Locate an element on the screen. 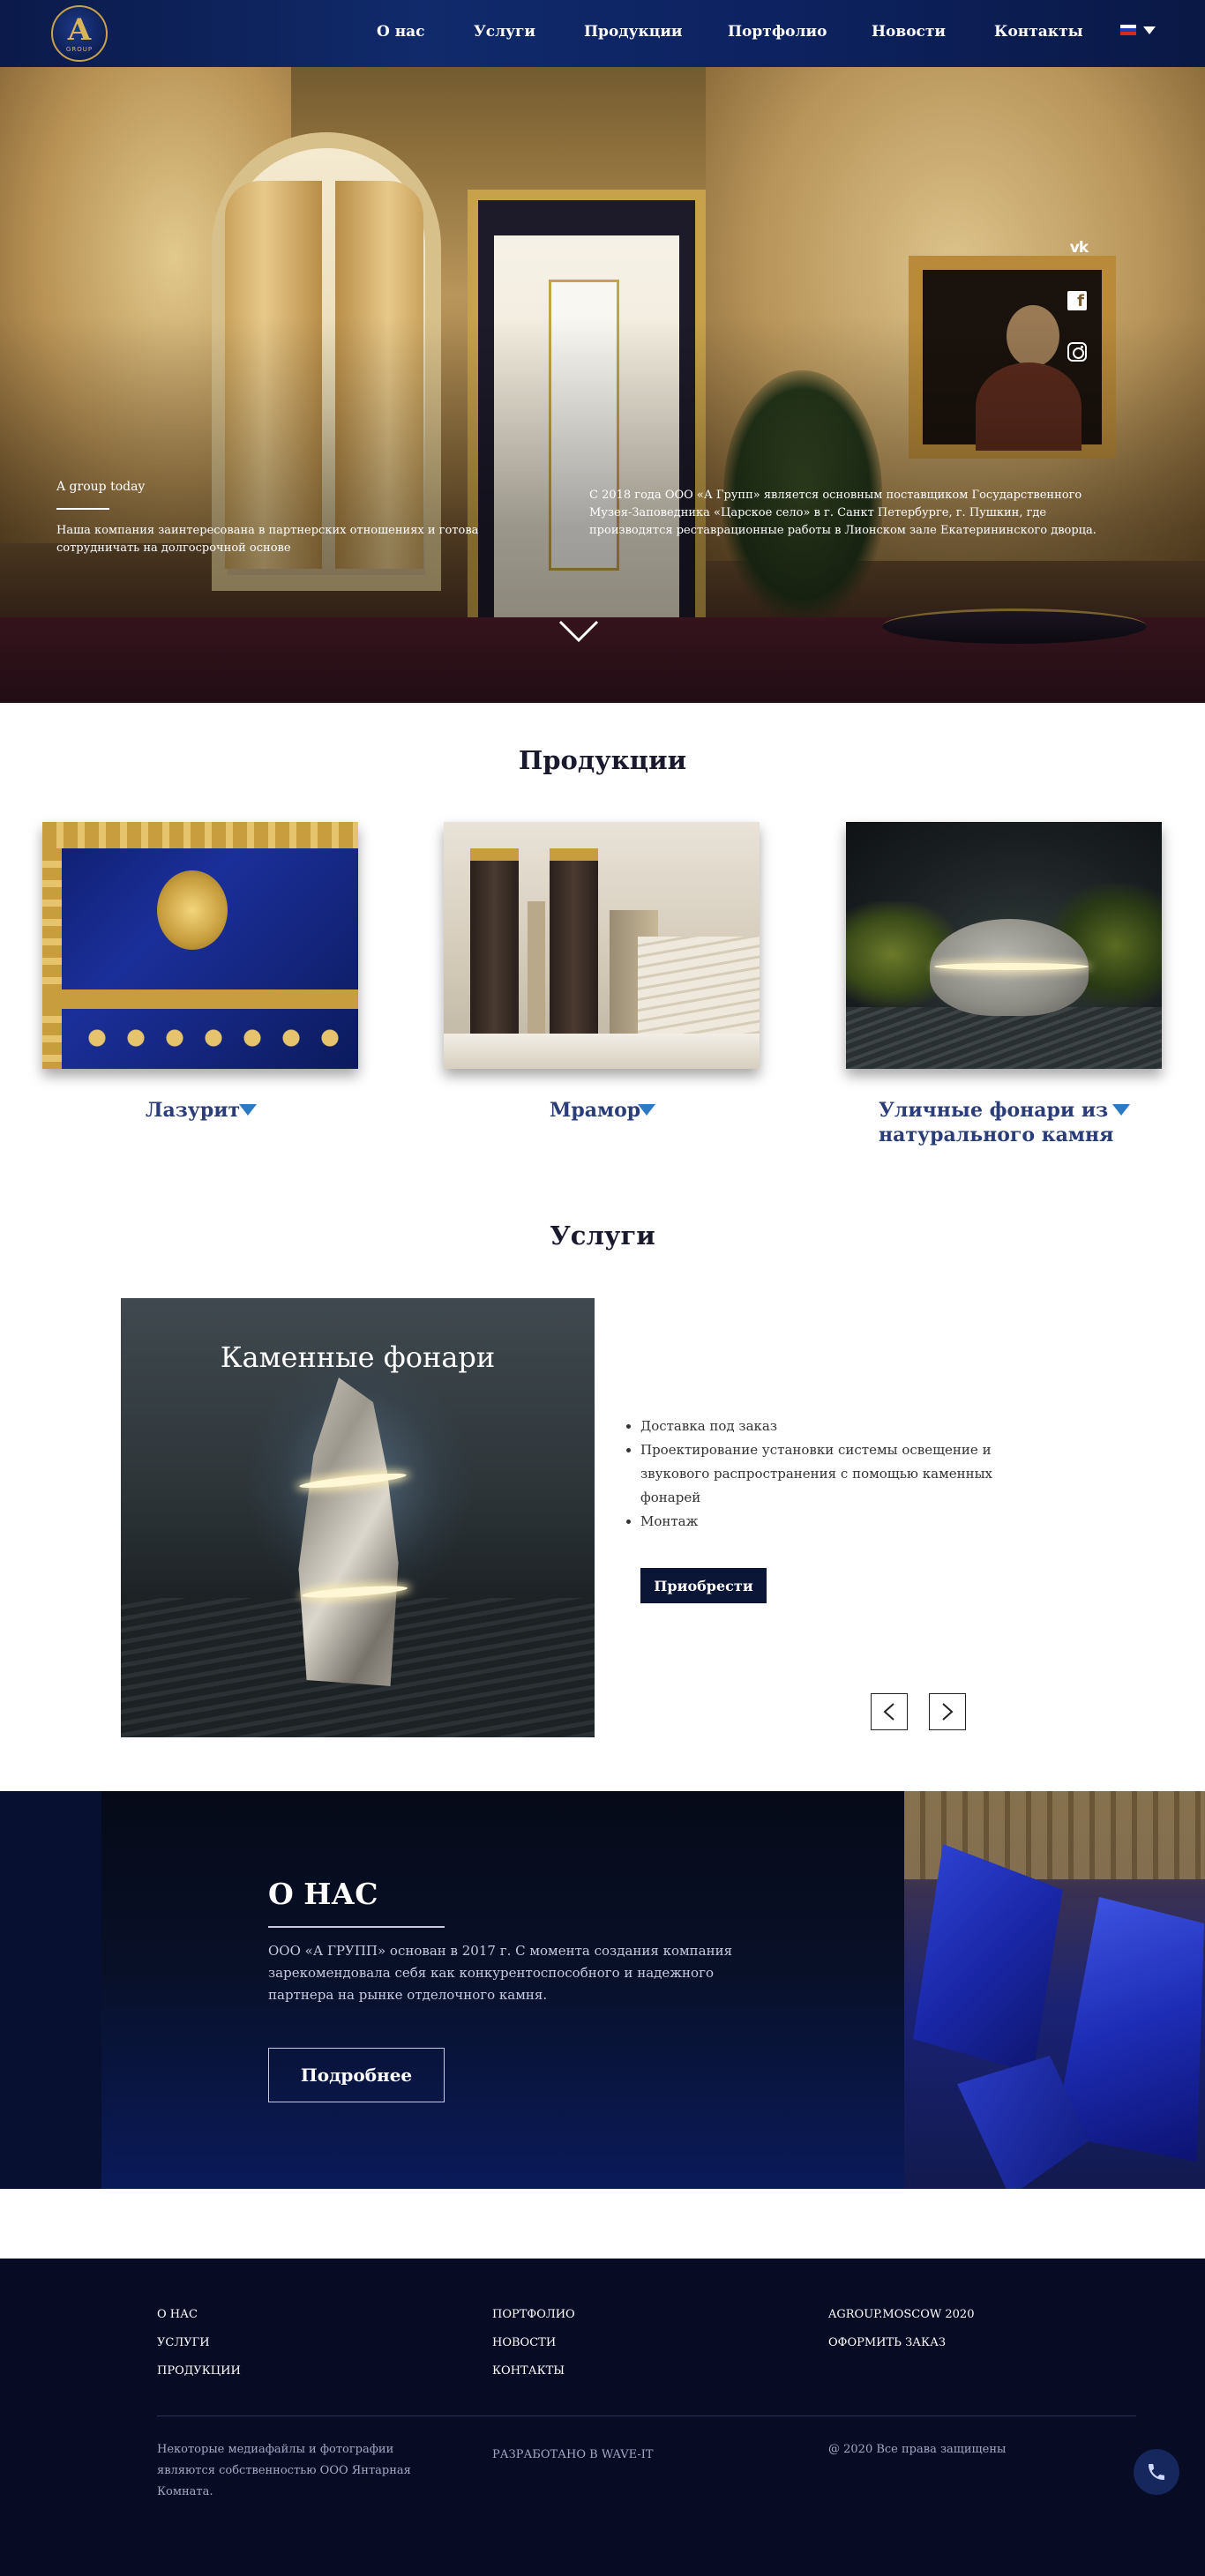  more-button: Подробнее is located at coordinates (356, 2075).